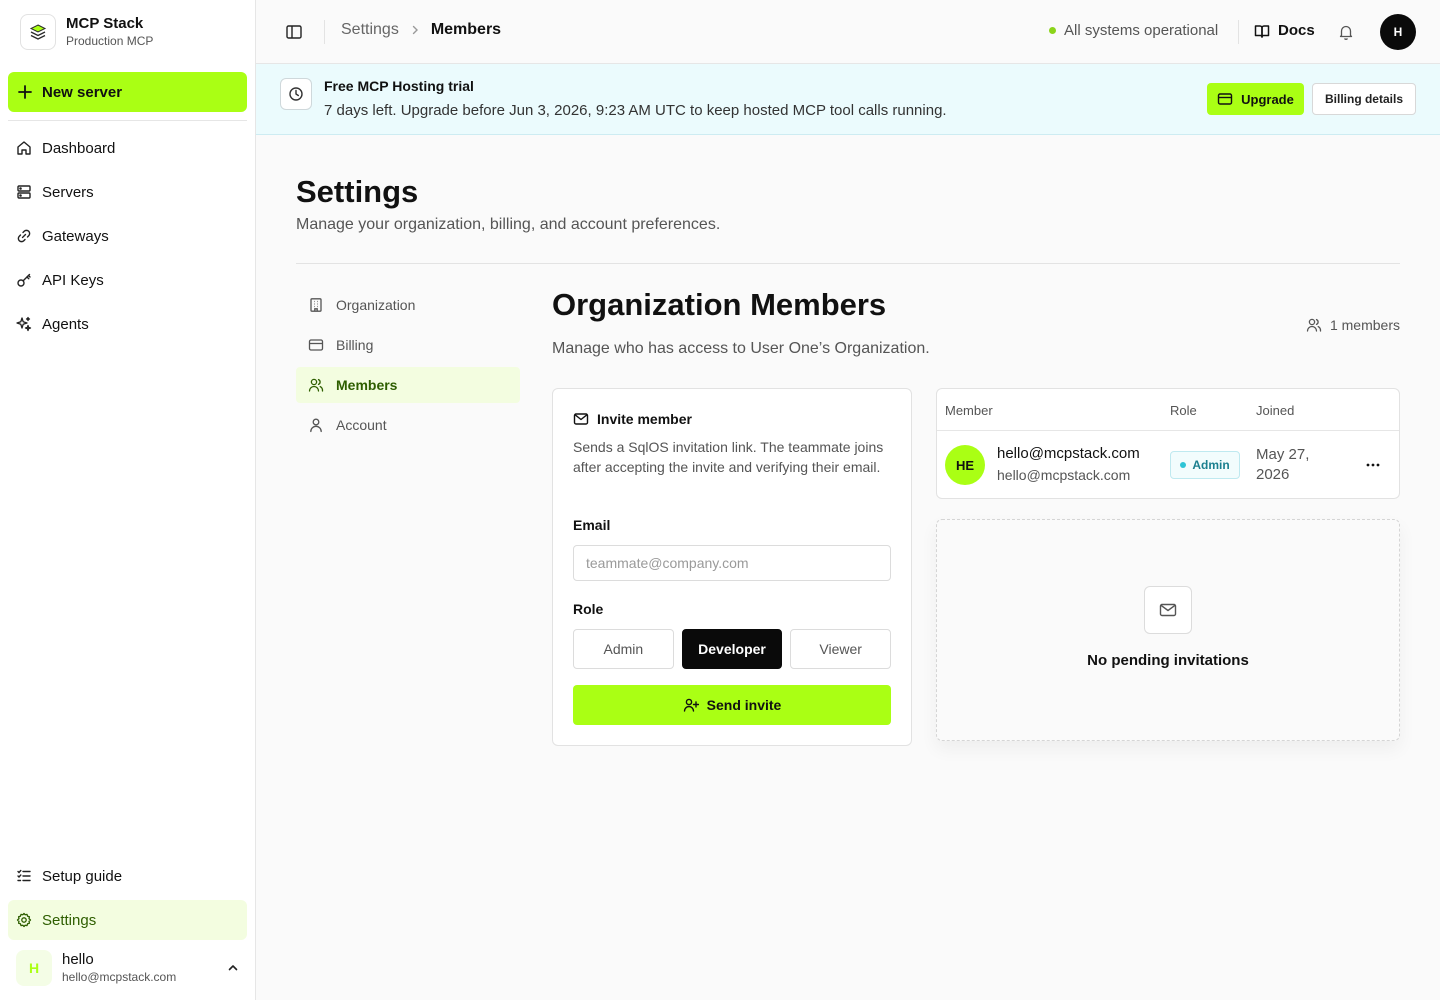 The width and height of the screenshot is (1440, 1000). What do you see at coordinates (127, 92) in the screenshot?
I see `new-server-button: New server` at bounding box center [127, 92].